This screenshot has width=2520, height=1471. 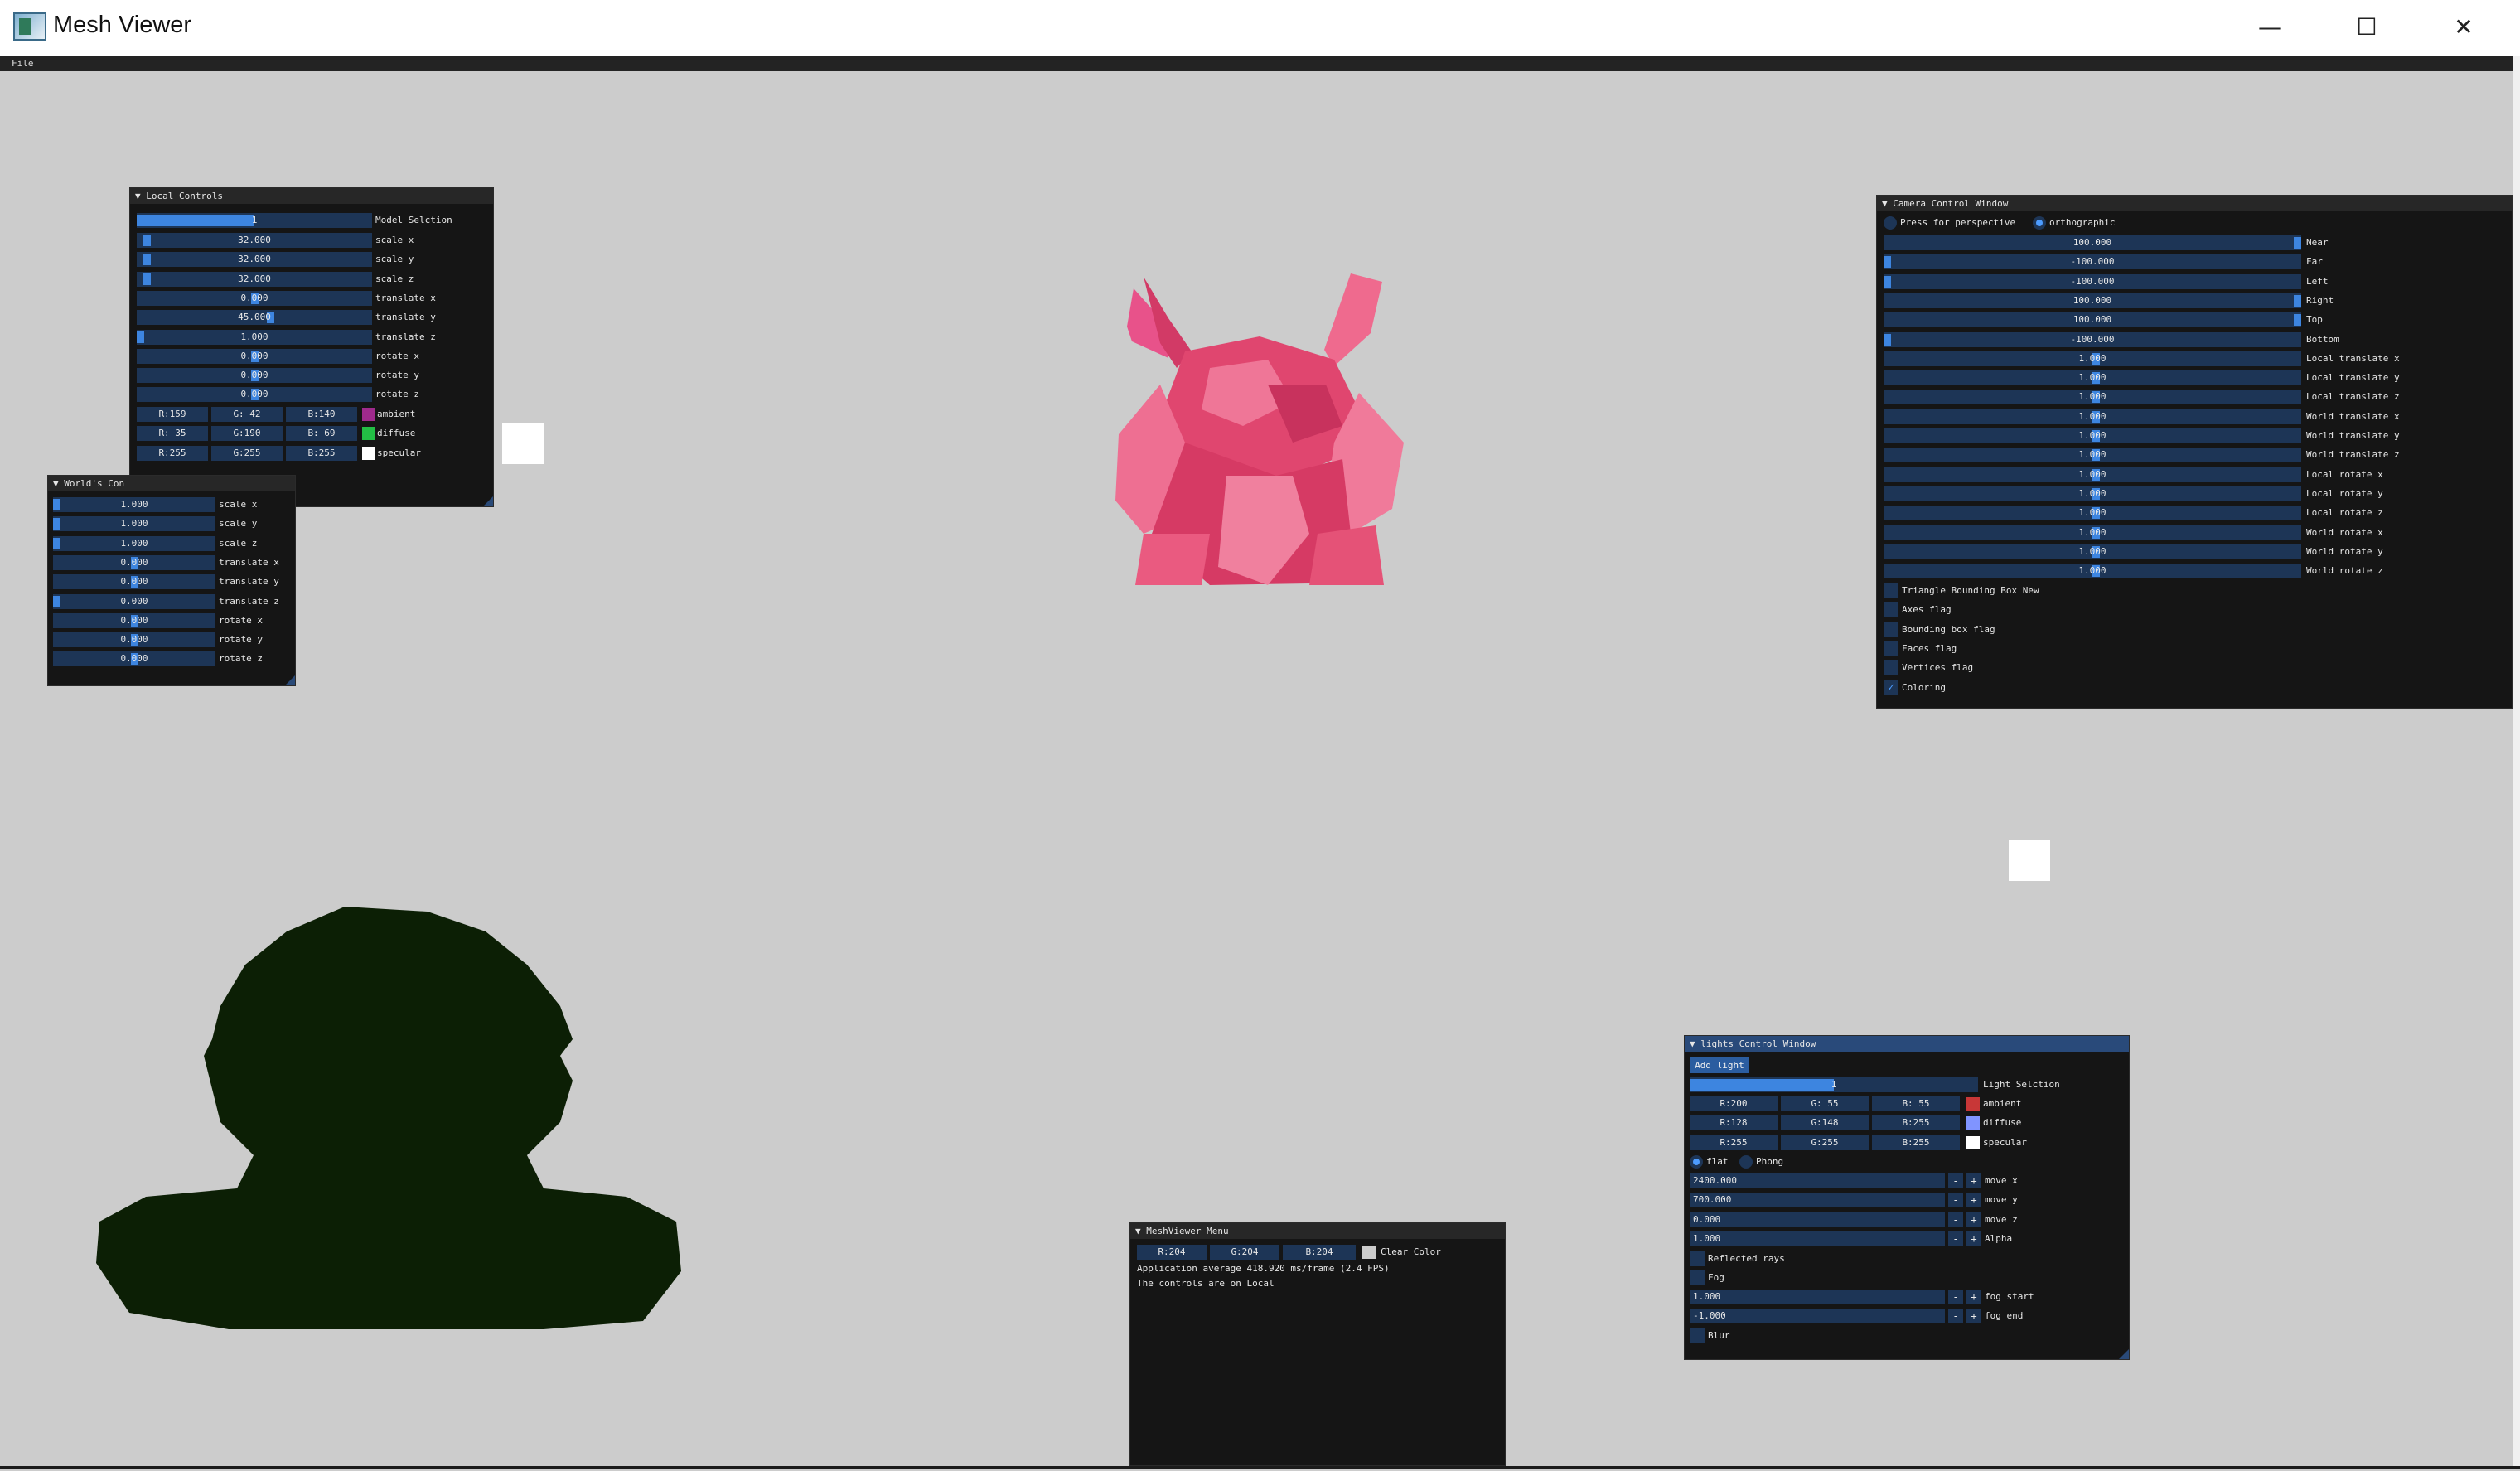 What do you see at coordinates (2092, 320) in the screenshot?
I see `camera-top-slider: 100.000` at bounding box center [2092, 320].